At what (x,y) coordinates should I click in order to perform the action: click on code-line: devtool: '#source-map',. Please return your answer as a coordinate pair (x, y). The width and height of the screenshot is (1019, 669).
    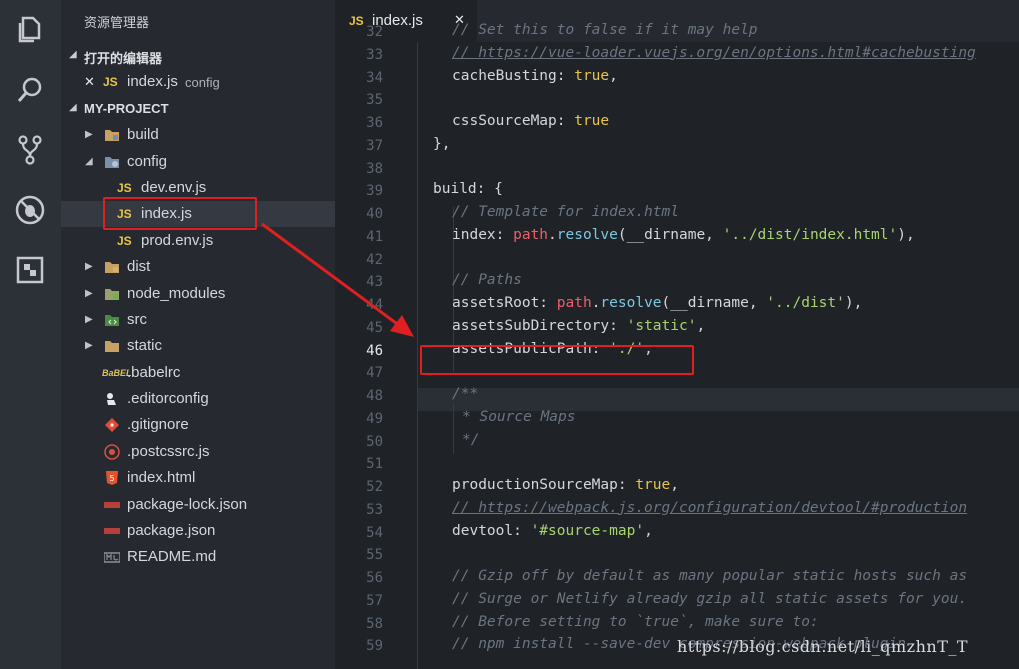
    Looking at the image, I should click on (552, 530).